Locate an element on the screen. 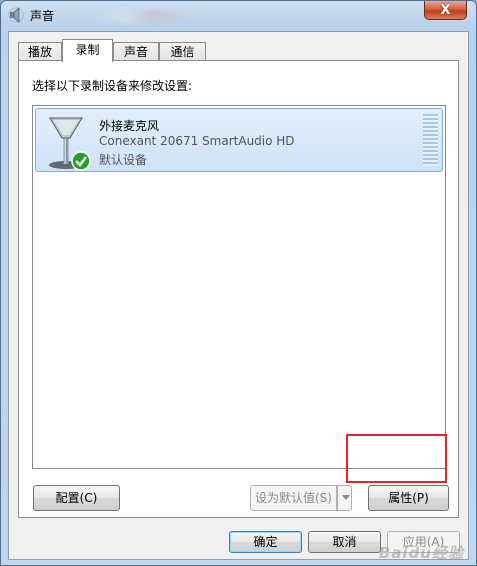  title-bar: 声音 X is located at coordinates (238, 16).